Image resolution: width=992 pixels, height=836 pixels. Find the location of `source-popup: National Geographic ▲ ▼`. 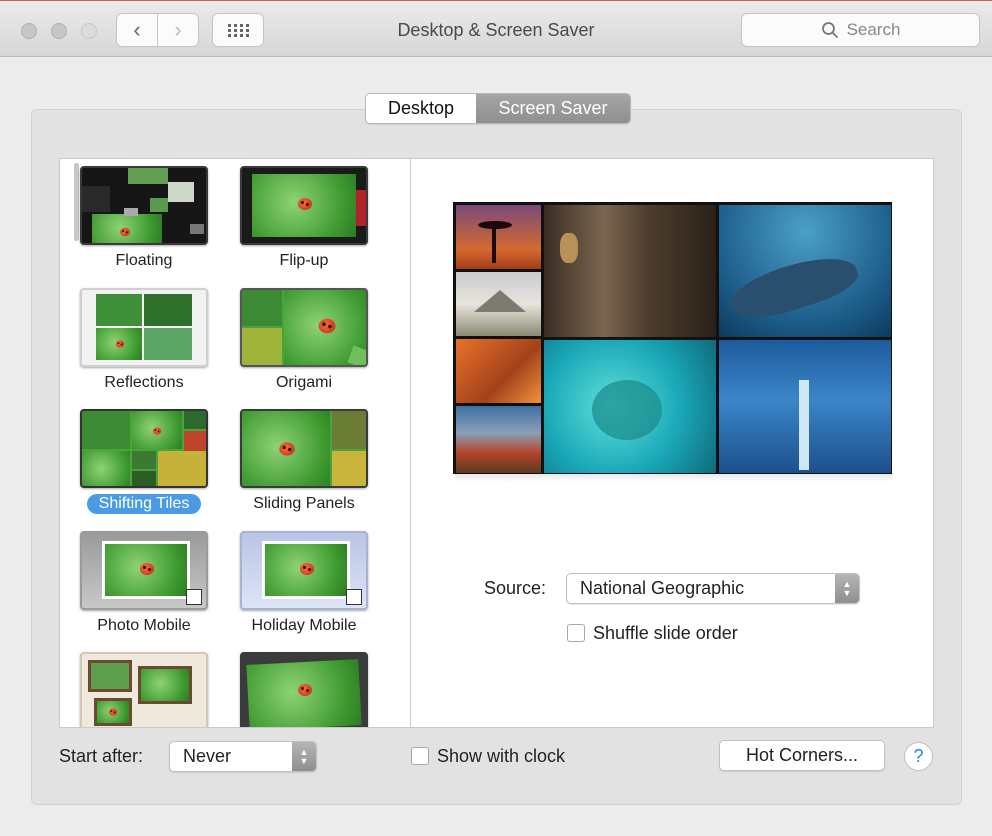

source-popup: National Geographic ▲ ▼ is located at coordinates (713, 588).